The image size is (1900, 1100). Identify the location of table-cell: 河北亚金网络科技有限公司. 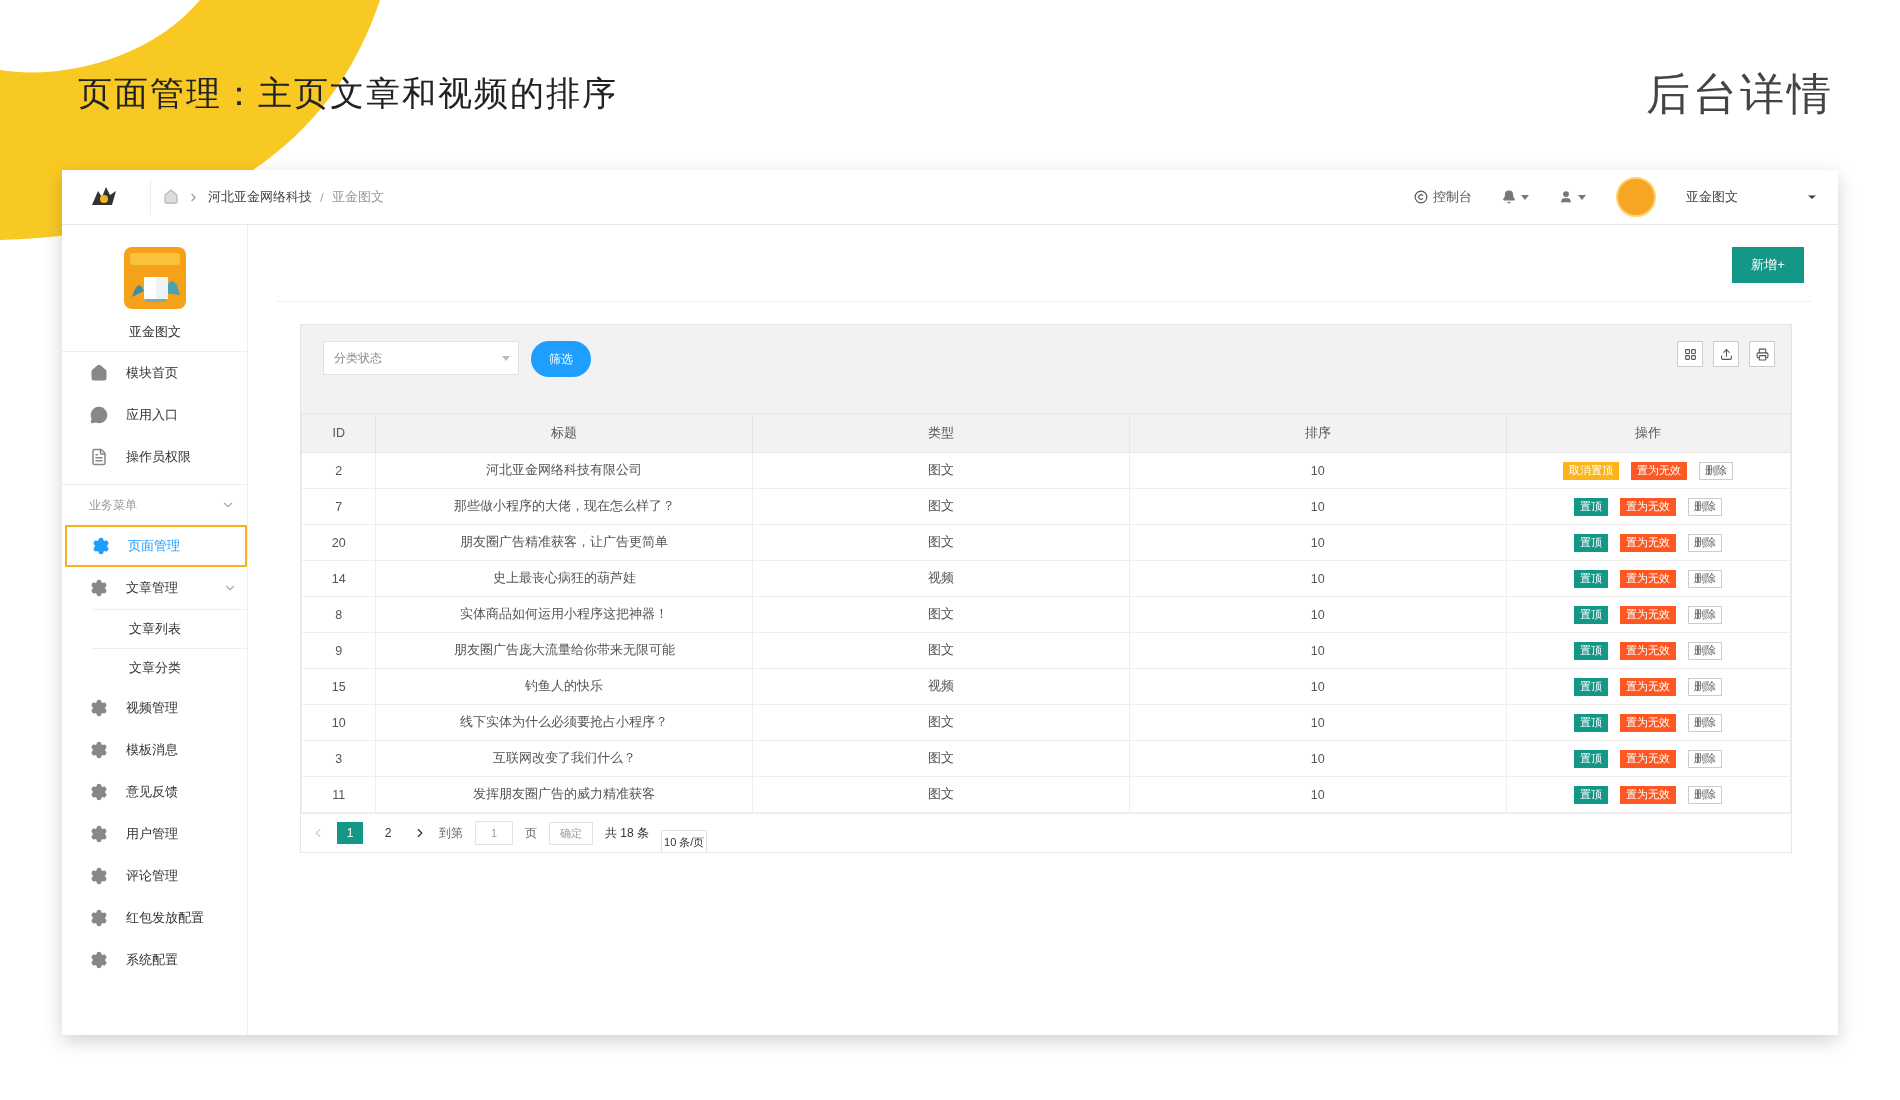
(564, 470).